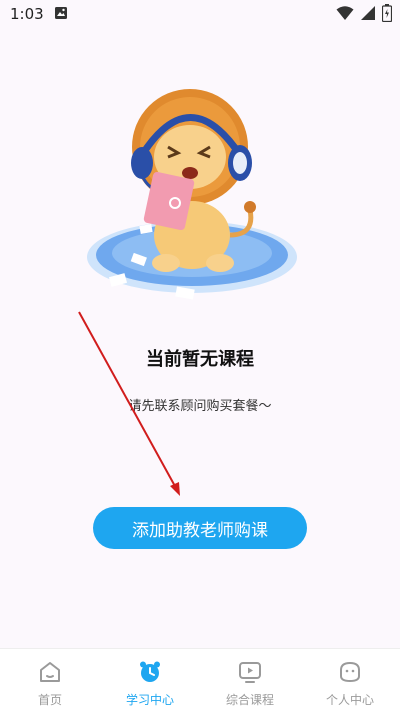  What do you see at coordinates (149, 700) in the screenshot?
I see `tab-learning-center-label: 学习中心` at bounding box center [149, 700].